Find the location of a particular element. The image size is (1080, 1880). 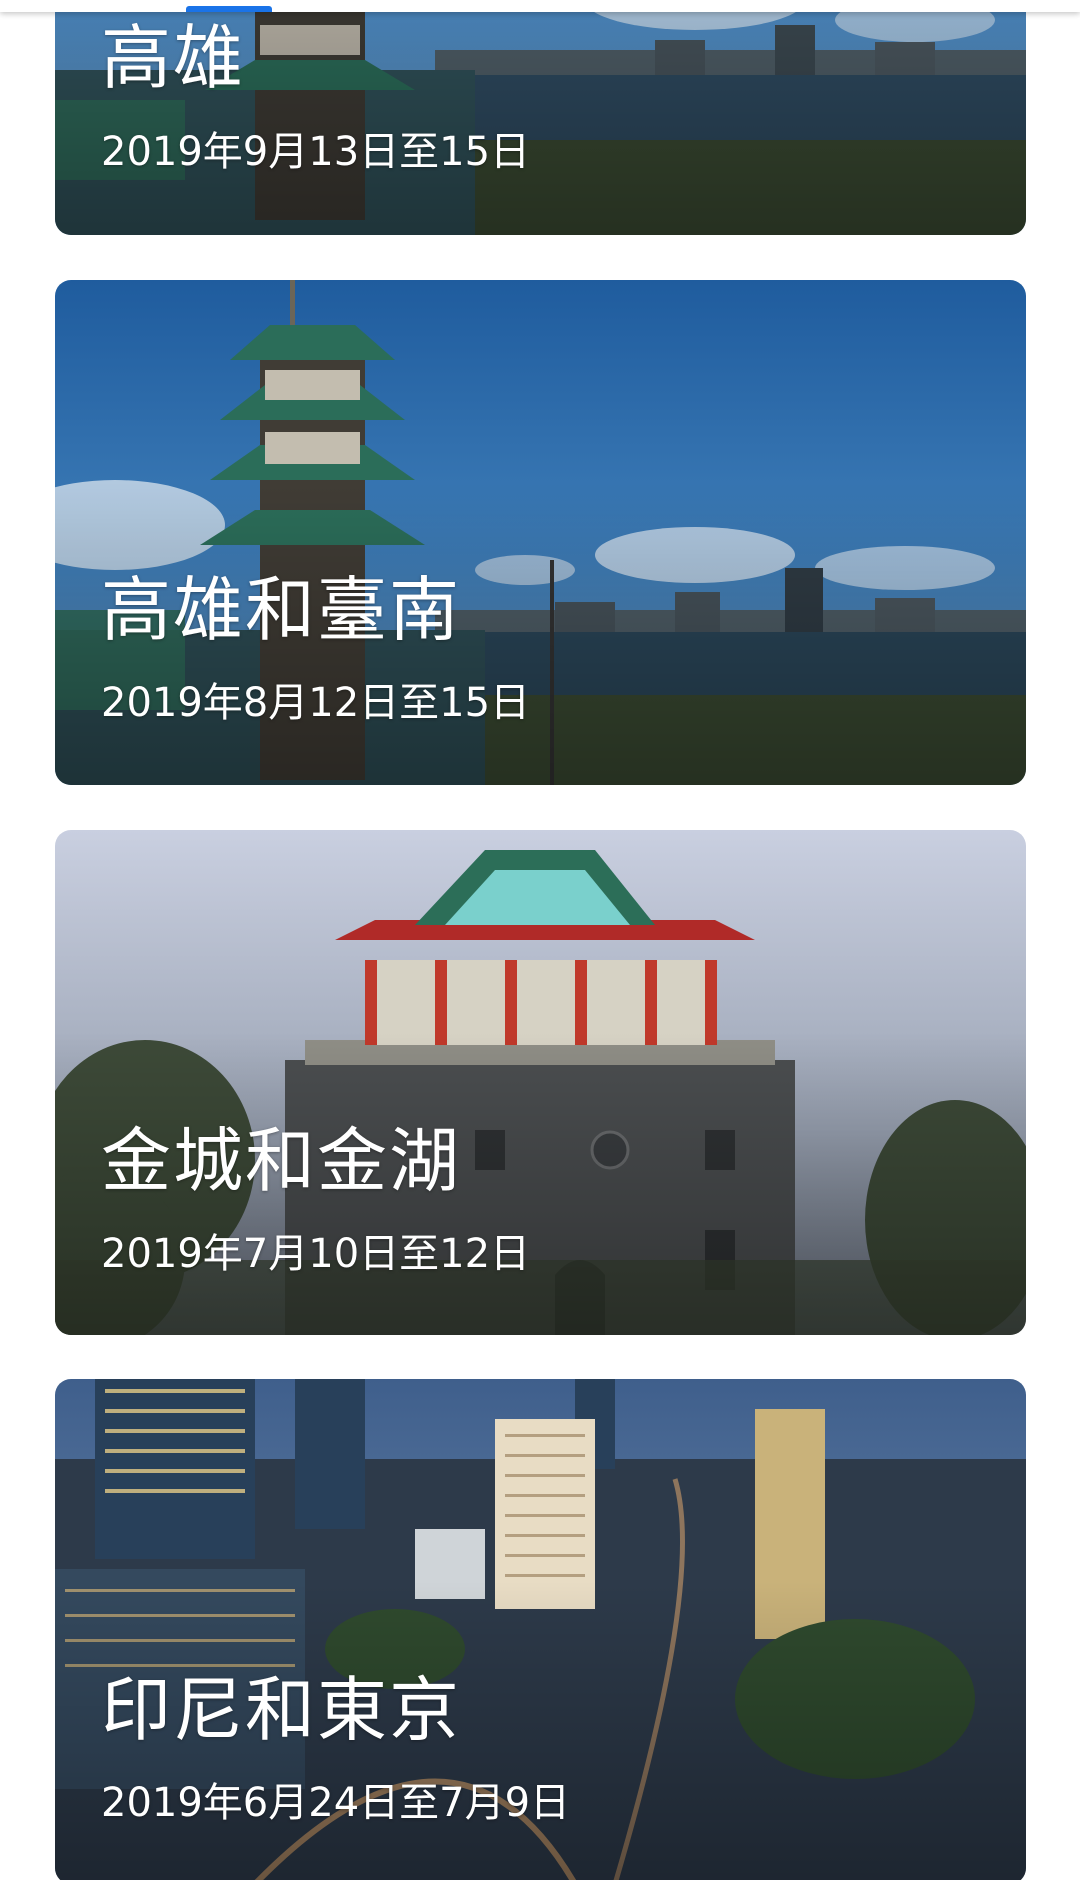

trip-title: 高雄和臺南 is located at coordinates (281, 610).